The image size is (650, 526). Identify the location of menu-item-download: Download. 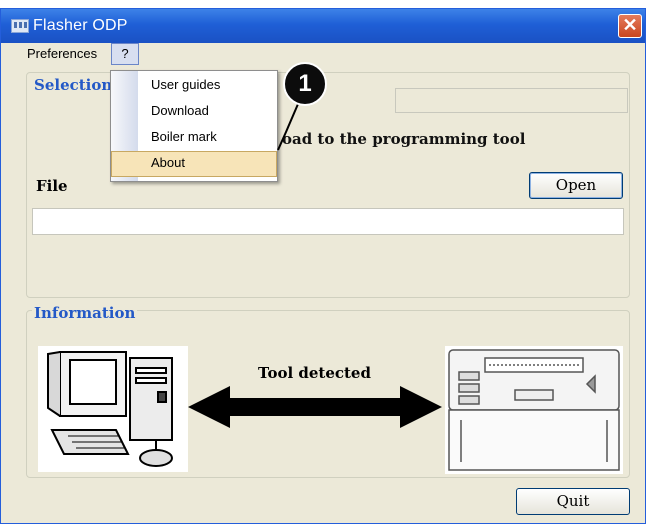
(194, 112).